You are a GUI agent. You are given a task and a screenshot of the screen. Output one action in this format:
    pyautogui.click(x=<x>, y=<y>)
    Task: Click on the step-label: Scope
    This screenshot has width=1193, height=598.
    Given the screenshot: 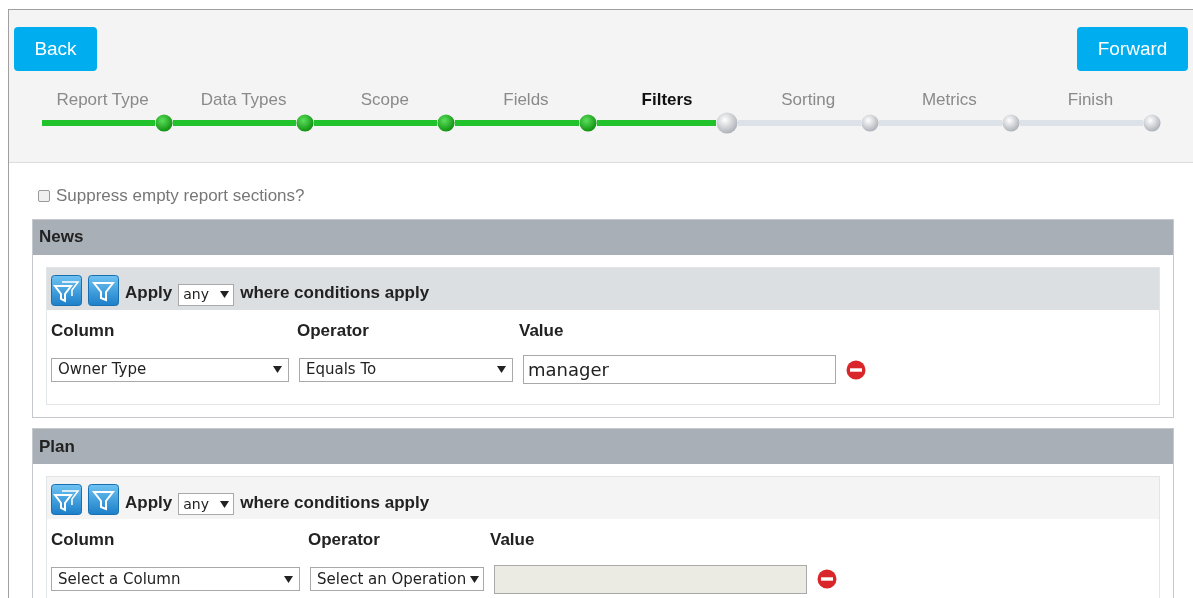 What is the action you would take?
    pyautogui.click(x=384, y=100)
    